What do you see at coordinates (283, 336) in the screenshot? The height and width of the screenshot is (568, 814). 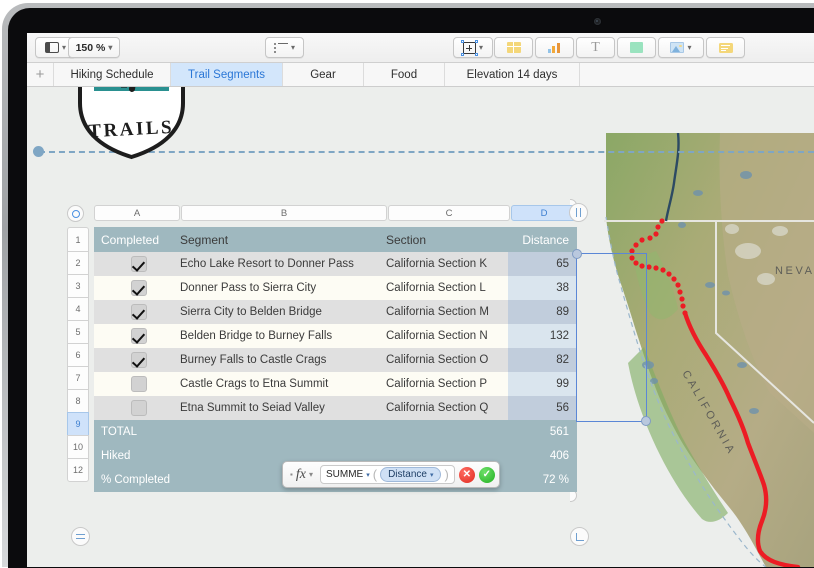 I see `cell-segment: Belden Bridge to Burney Falls` at bounding box center [283, 336].